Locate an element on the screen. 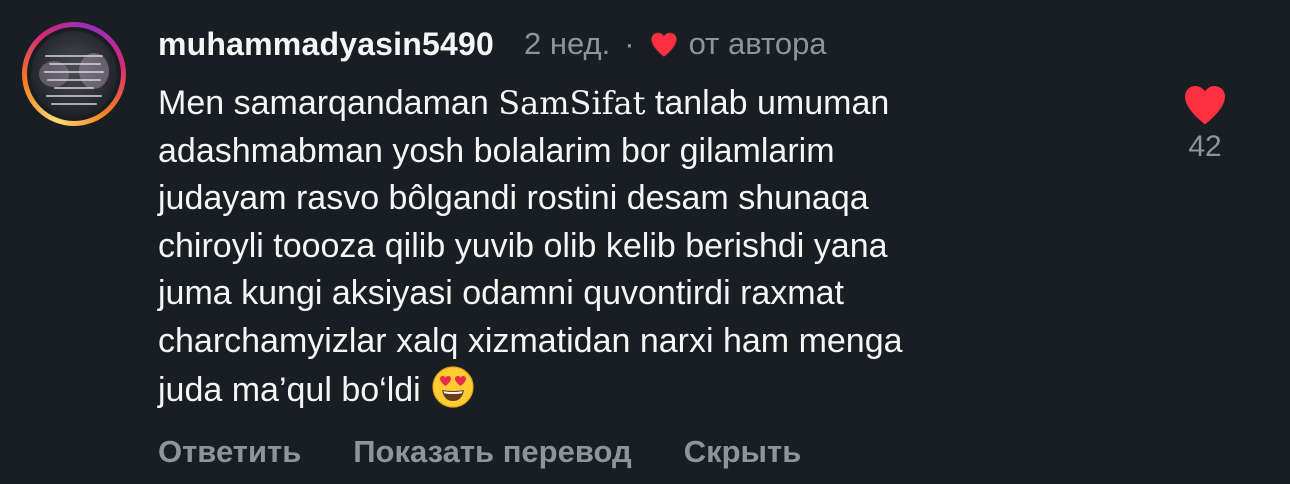  brand-name: SamSifat is located at coordinates (572, 103).